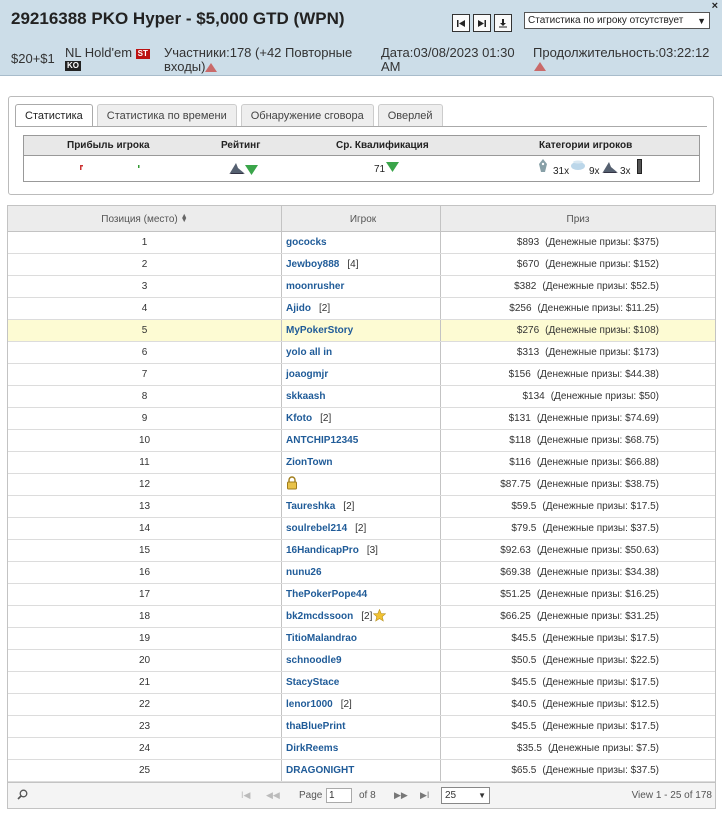 The height and width of the screenshot is (819, 722). What do you see at coordinates (600, 770) in the screenshot?
I see `prize-money-detail: (Денежные призы: $37.5)` at bounding box center [600, 770].